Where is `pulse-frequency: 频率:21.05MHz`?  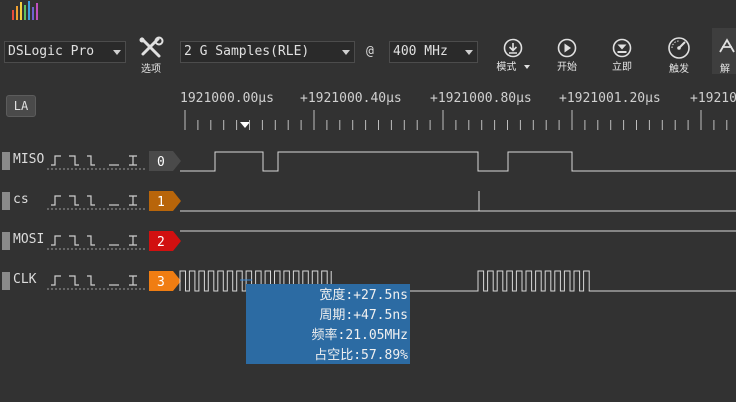 pulse-frequency: 频率:21.05MHz is located at coordinates (359, 335).